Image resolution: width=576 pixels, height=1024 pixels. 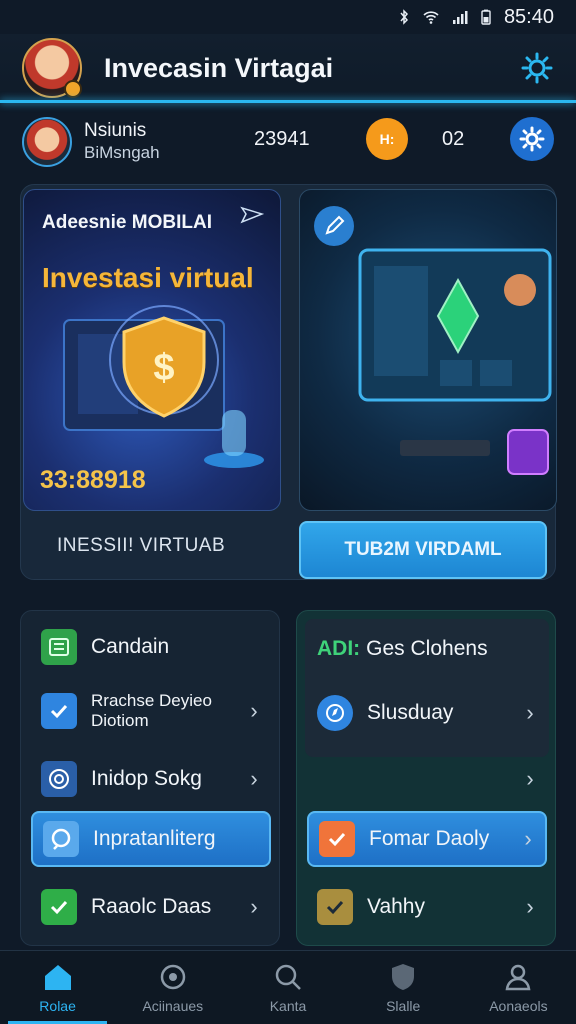 I want to click on nav-item-activities: Aciinaues, so click(x=172, y=987).